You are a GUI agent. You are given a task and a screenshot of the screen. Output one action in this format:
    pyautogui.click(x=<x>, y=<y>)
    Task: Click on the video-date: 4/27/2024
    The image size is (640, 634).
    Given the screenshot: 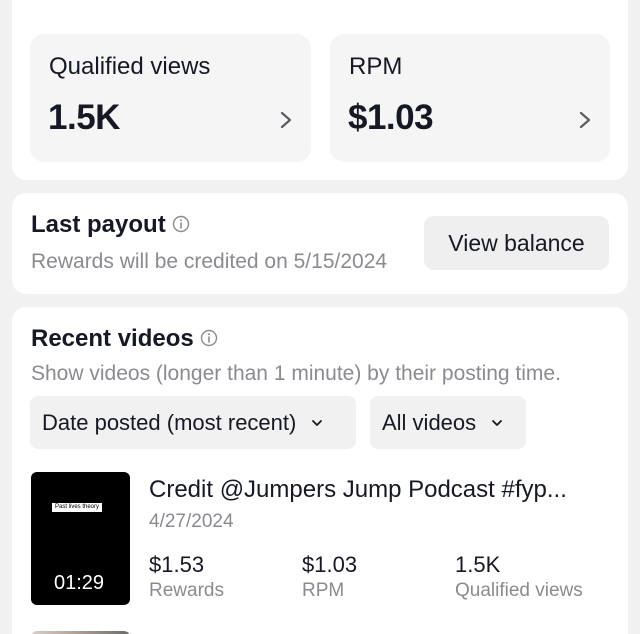 What is the action you would take?
    pyautogui.click(x=191, y=521)
    